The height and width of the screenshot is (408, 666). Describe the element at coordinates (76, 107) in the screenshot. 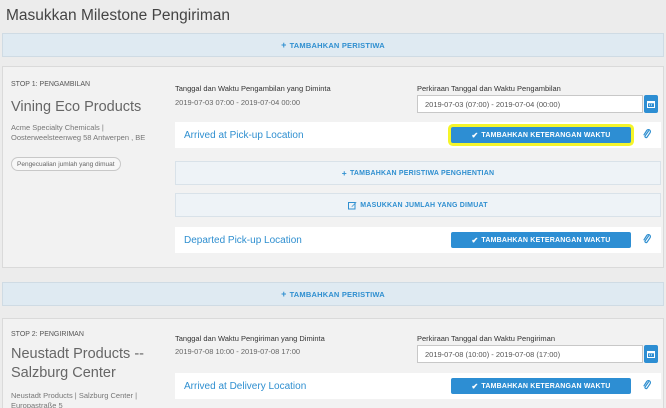

I see `stop-name: Vining Eco Products` at that location.